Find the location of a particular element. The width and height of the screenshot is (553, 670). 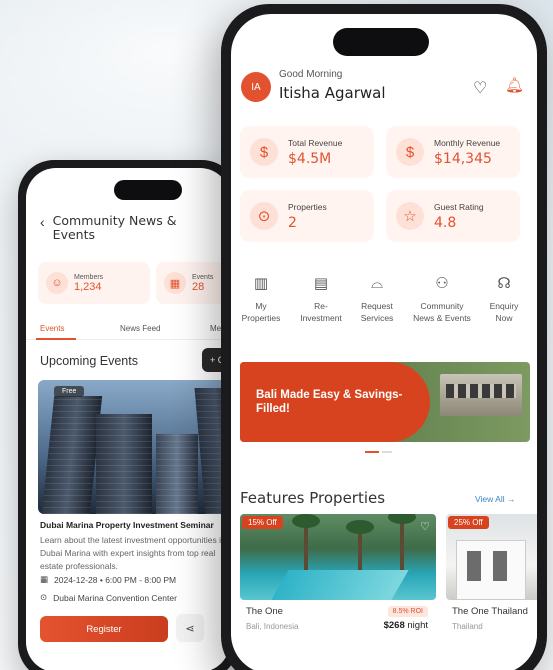

stat-label: Properties is located at coordinates (307, 206).